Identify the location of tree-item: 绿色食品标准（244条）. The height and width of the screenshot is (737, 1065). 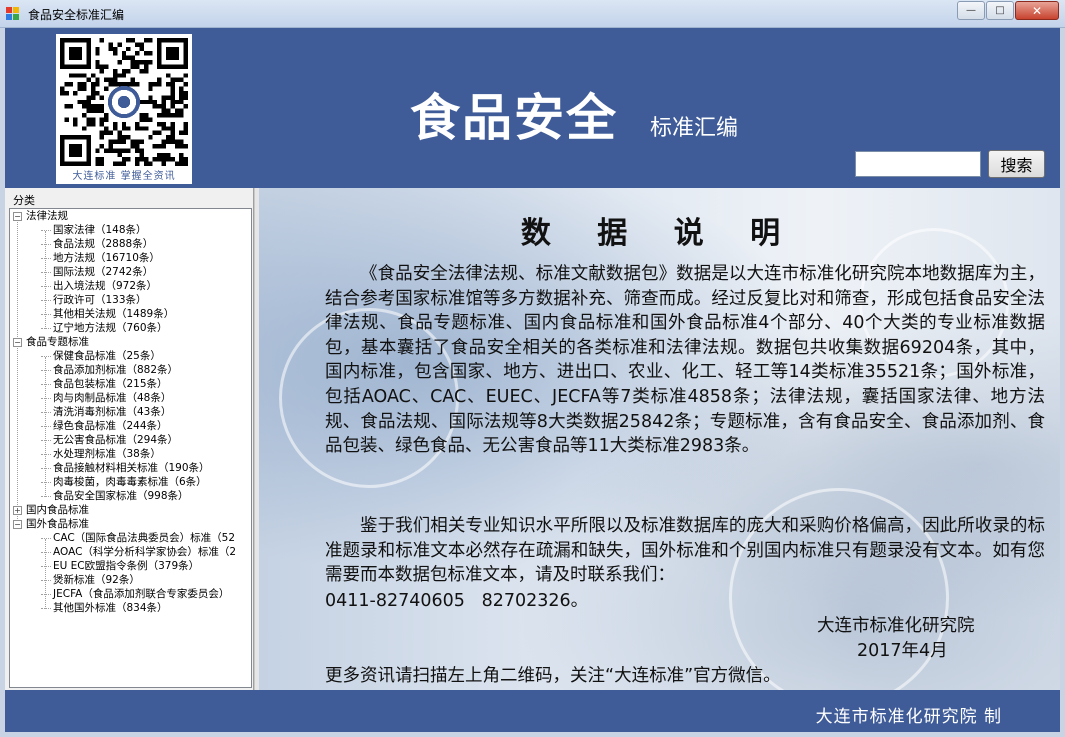
(130, 426).